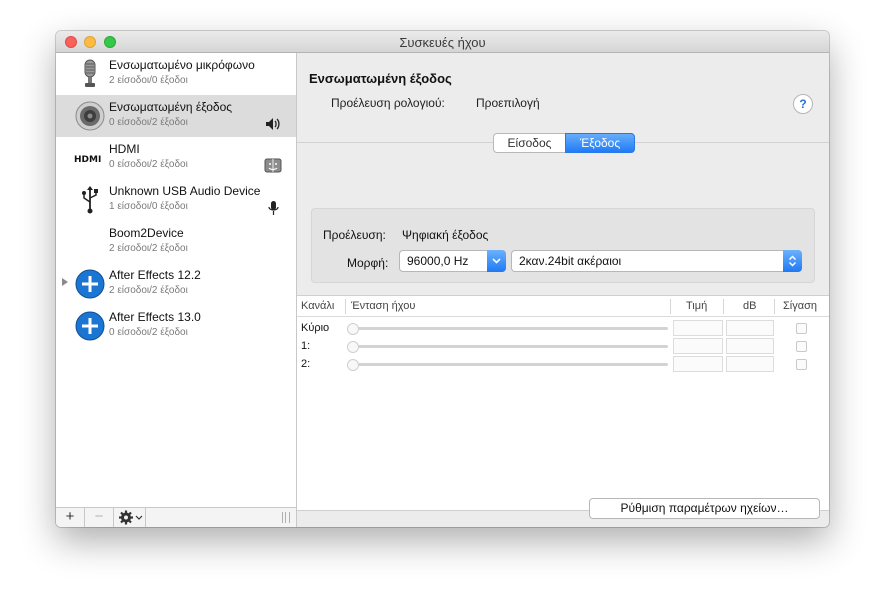 The height and width of the screenshot is (608, 885). Describe the element at coordinates (388, 103) in the screenshot. I see `clock-source-label: Προέλευση ρολογιού:` at that location.